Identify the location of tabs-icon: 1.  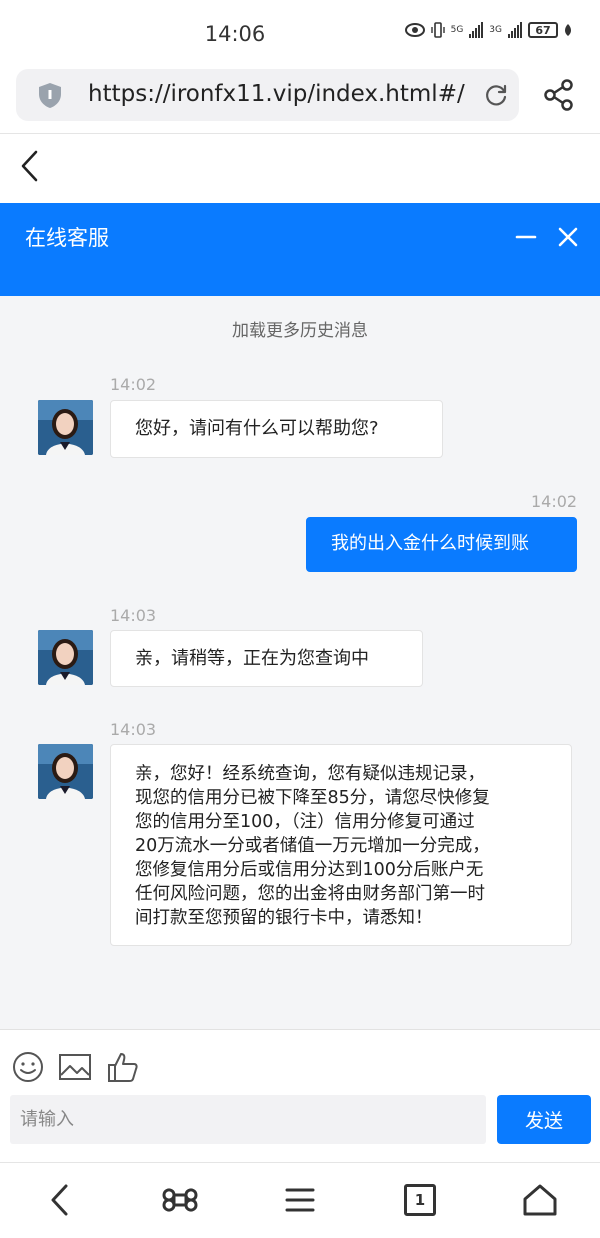
(420, 1200).